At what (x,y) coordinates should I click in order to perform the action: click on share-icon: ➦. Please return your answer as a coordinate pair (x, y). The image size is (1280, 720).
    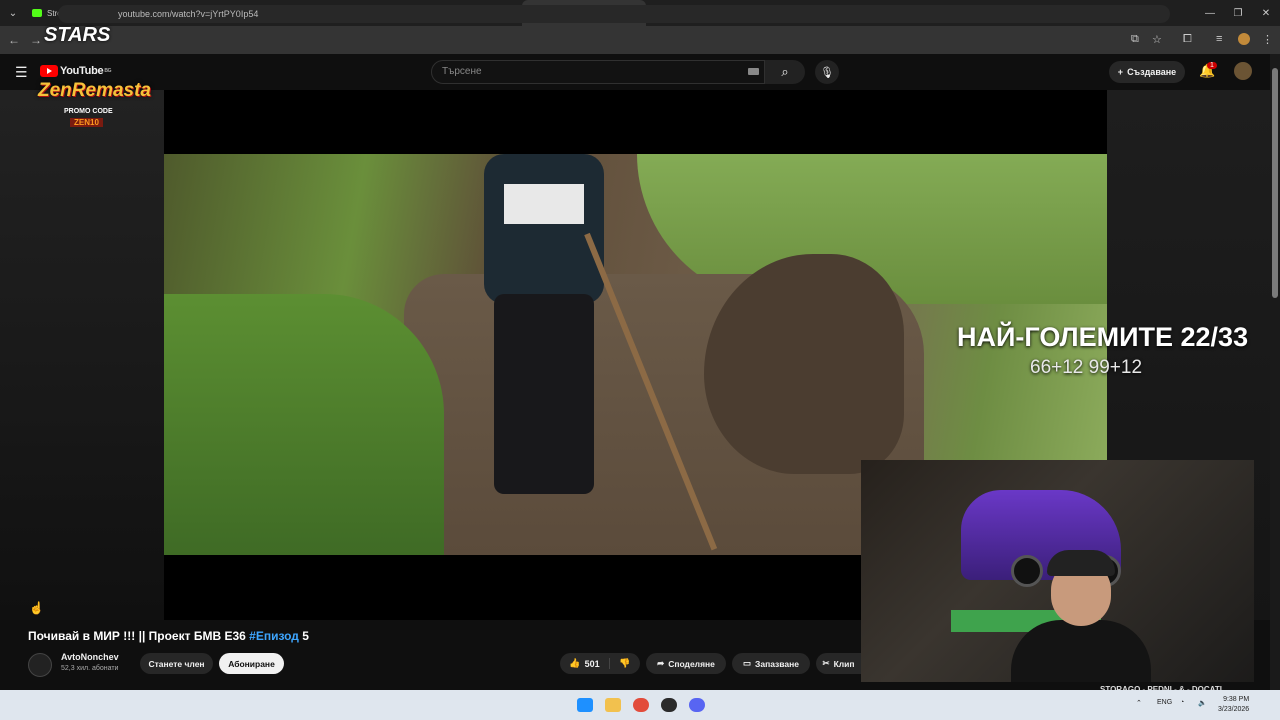
    Looking at the image, I should click on (661, 663).